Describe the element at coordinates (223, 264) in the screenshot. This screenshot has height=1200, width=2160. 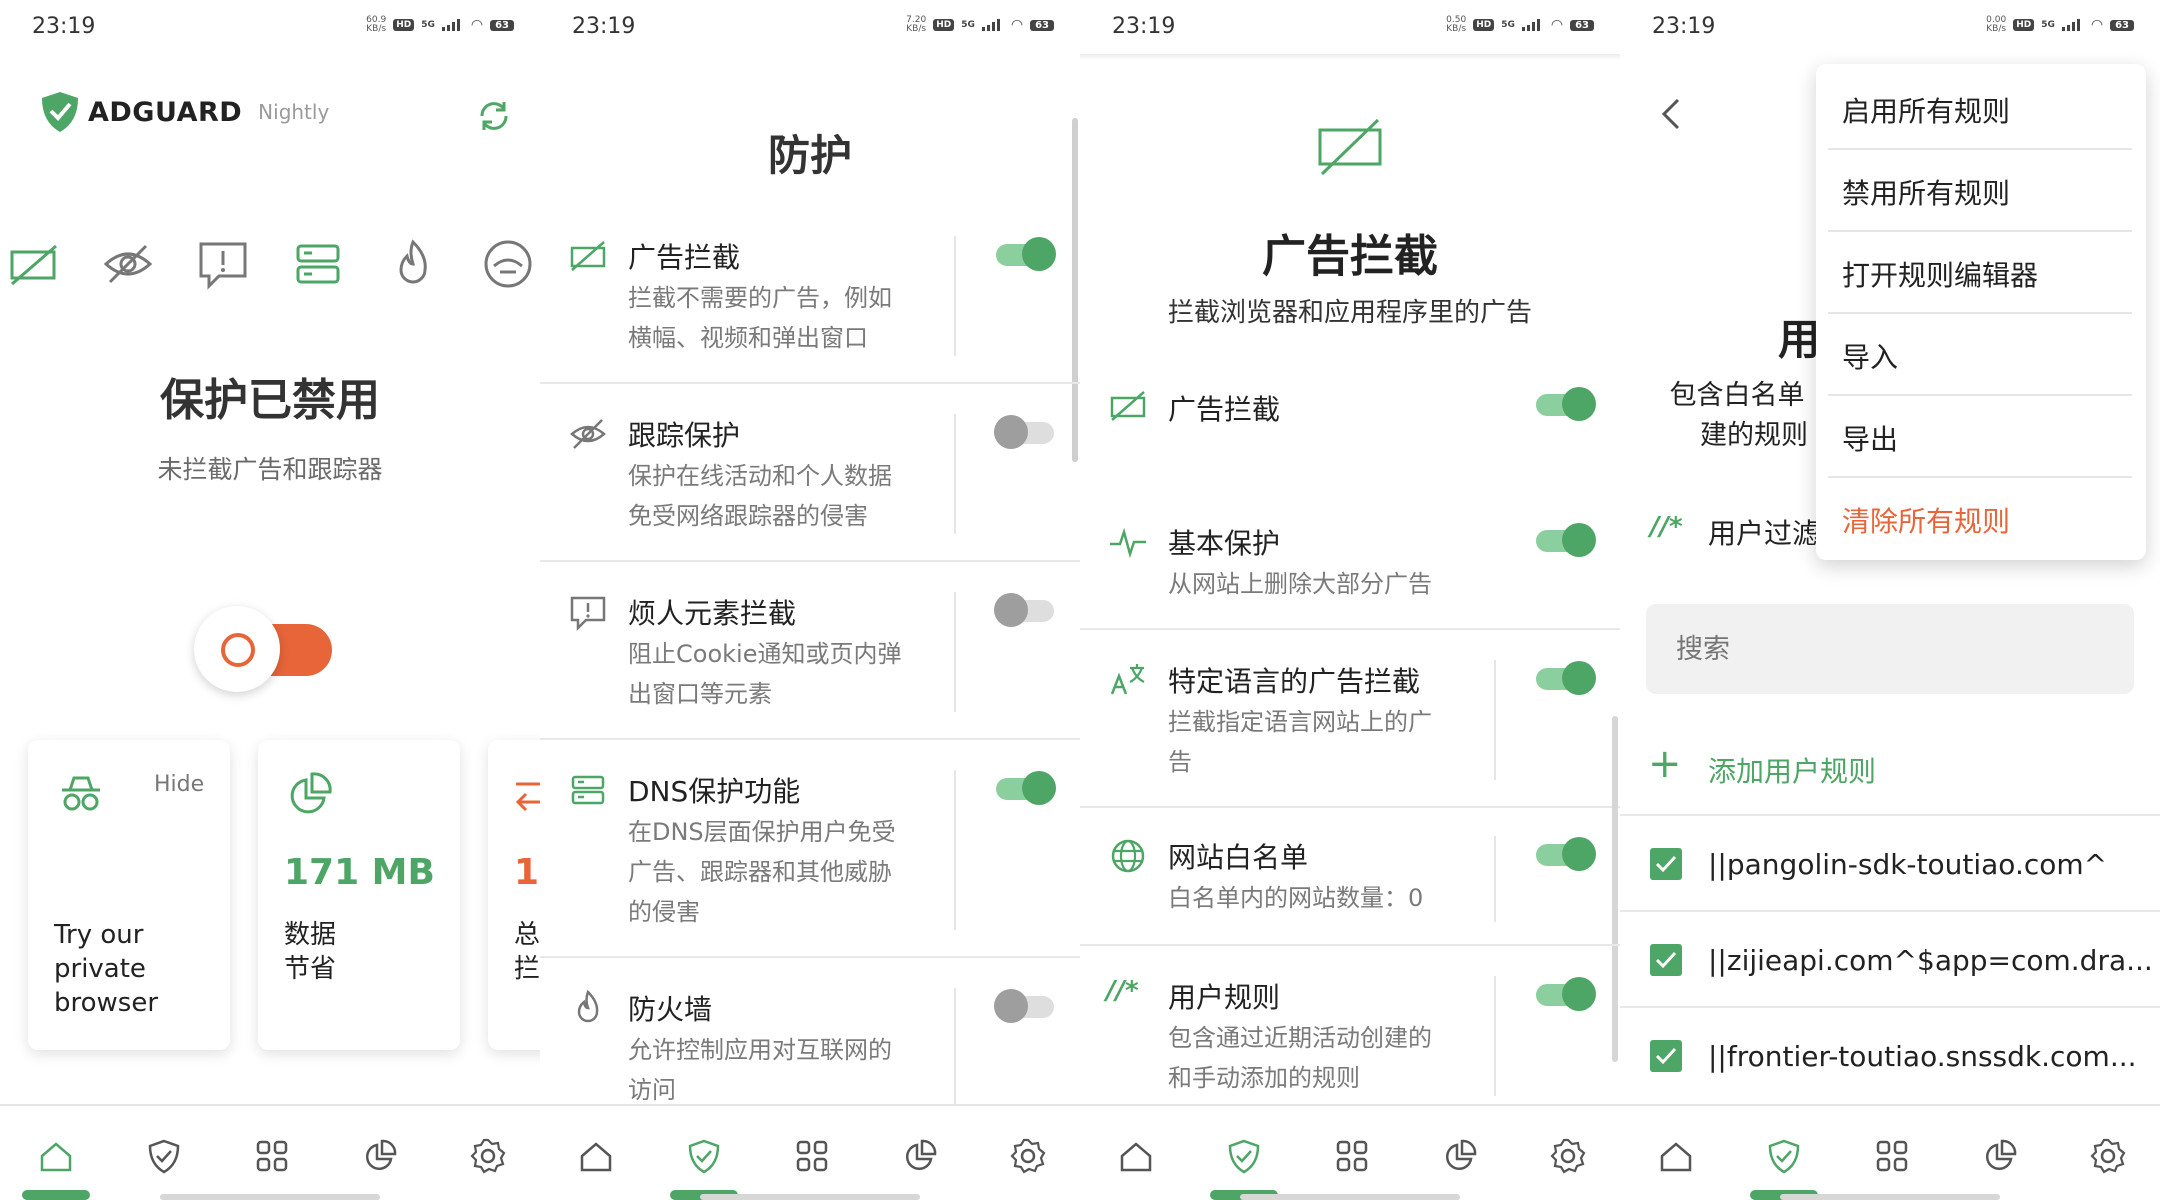
I see `annoyance-icon` at that location.